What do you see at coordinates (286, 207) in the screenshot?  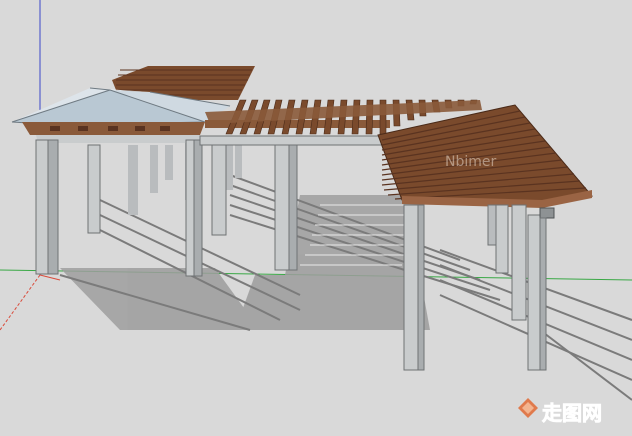 I see `corridor-posts` at bounding box center [286, 207].